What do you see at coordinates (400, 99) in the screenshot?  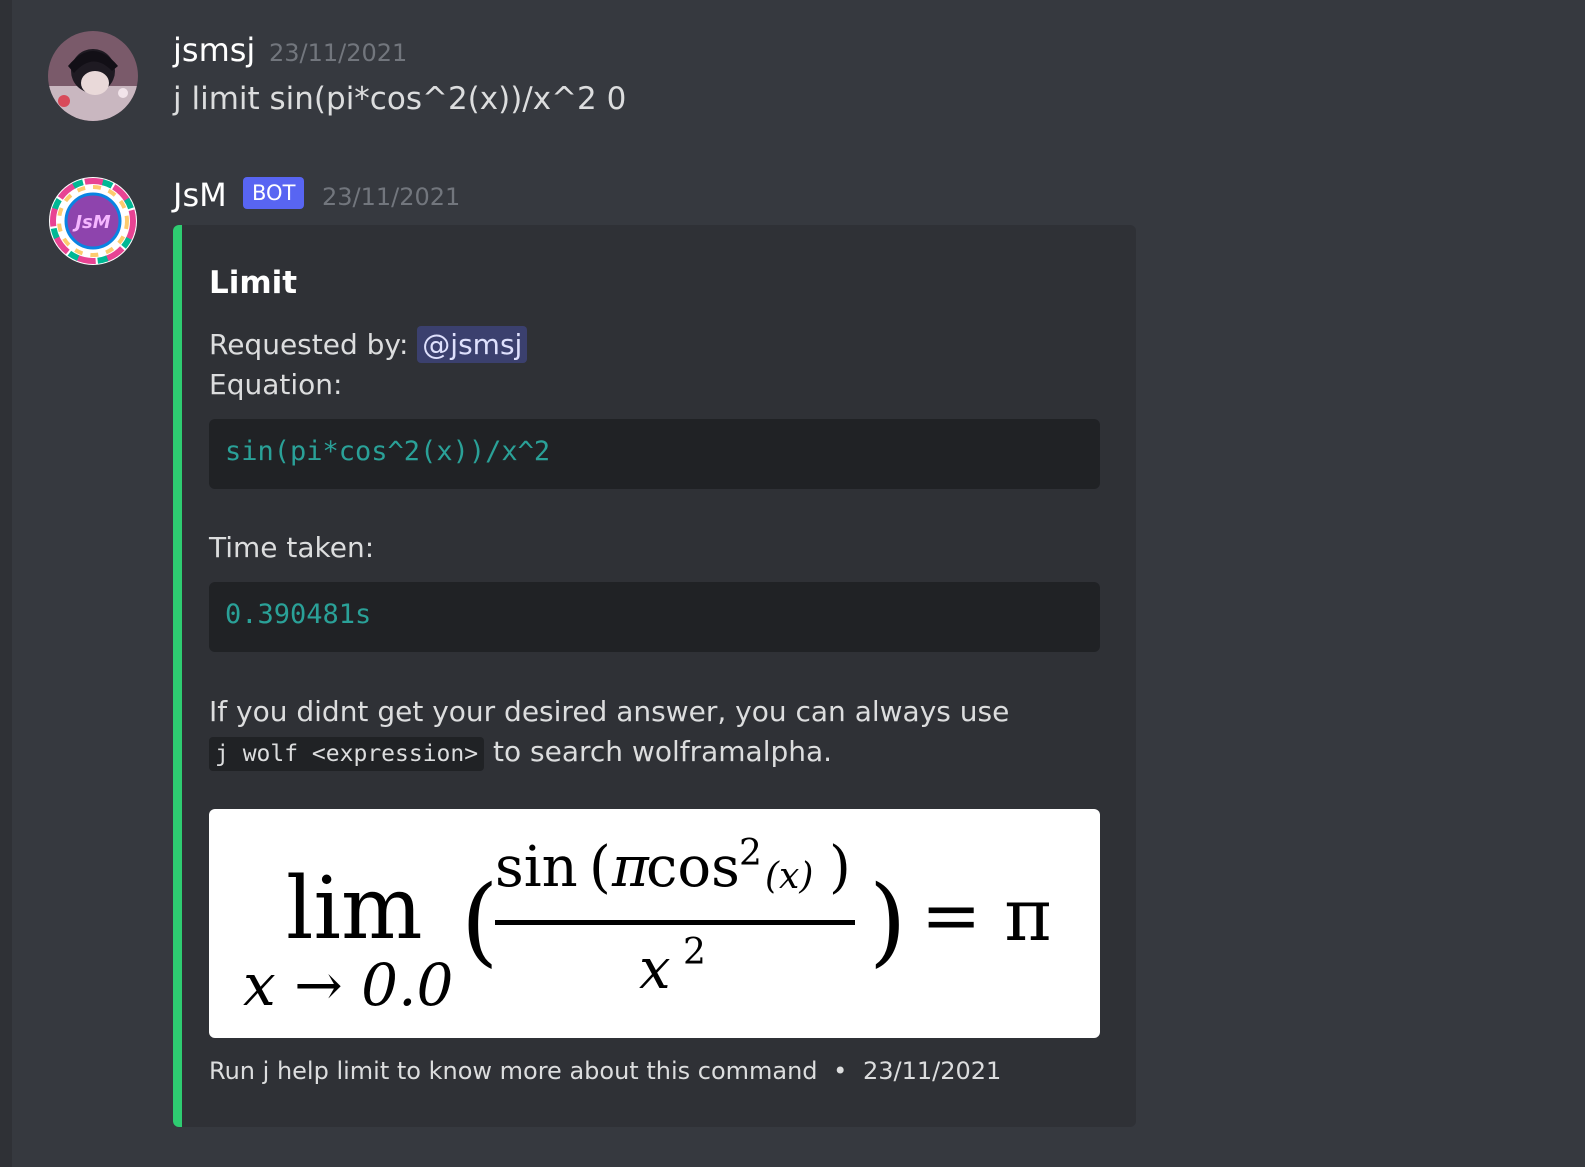 I see `message-content: j limit sin(pi*cos^2(x))/x^2 0` at bounding box center [400, 99].